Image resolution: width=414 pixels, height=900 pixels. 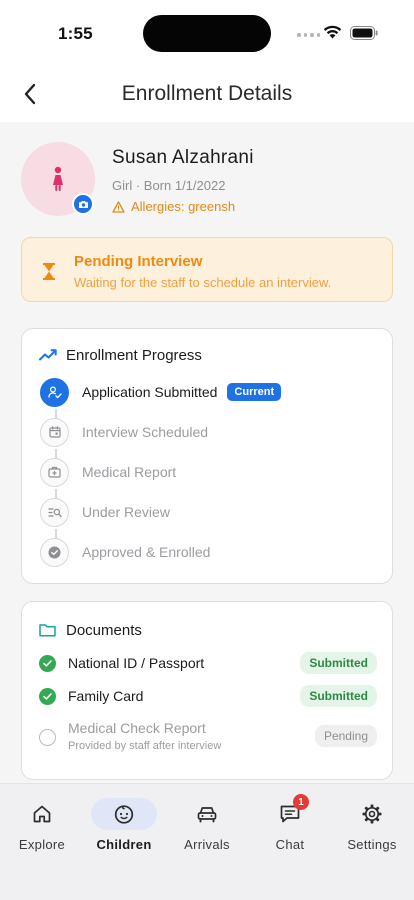 I want to click on status-badge: Pending, so click(x=345, y=736).